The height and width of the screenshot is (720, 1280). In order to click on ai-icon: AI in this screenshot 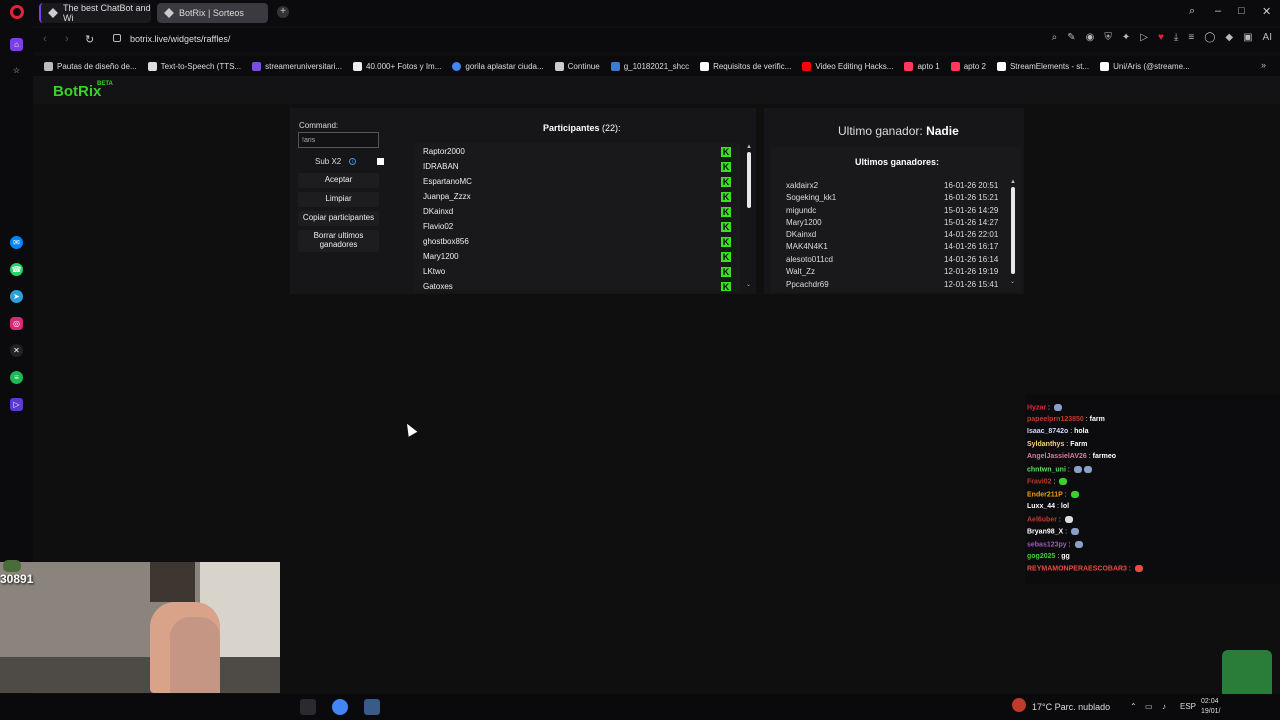, I will do `click(1267, 37)`.